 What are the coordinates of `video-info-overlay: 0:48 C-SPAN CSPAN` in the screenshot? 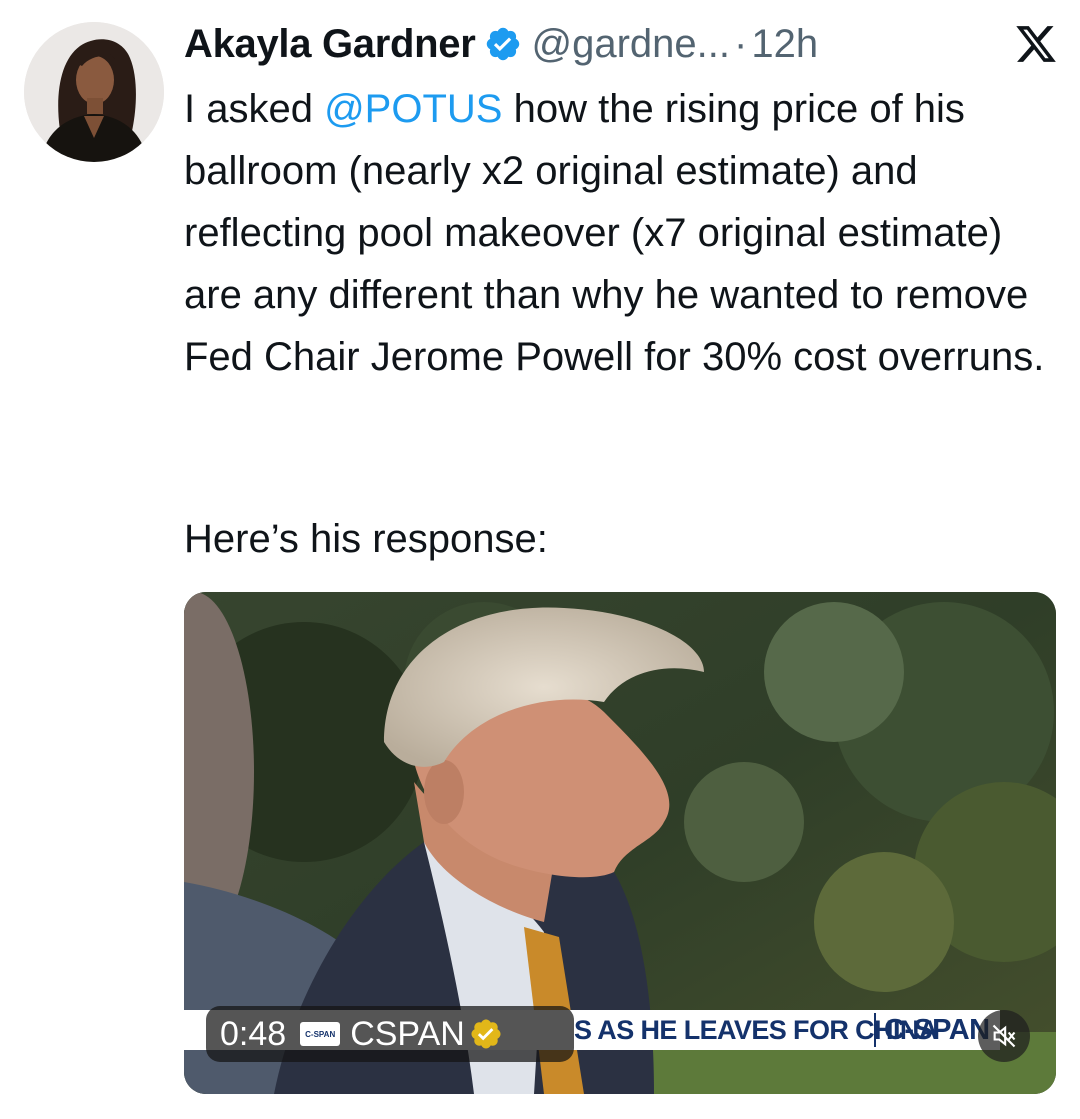 It's located at (390, 1034).